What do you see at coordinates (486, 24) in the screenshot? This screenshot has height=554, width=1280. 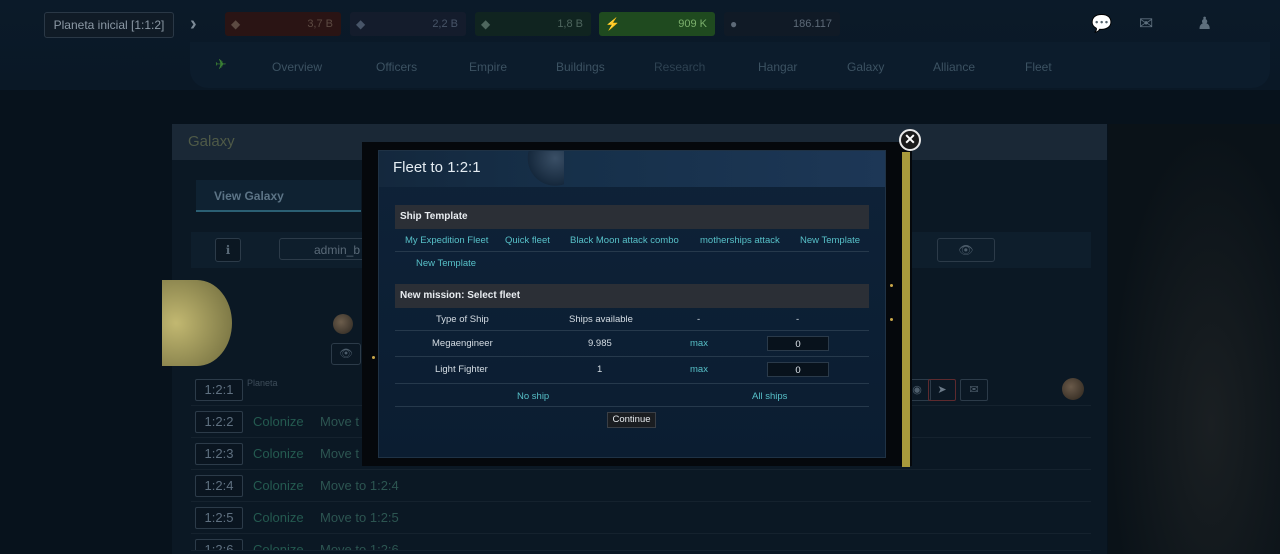 I see `deuterium-icon: ◆` at bounding box center [486, 24].